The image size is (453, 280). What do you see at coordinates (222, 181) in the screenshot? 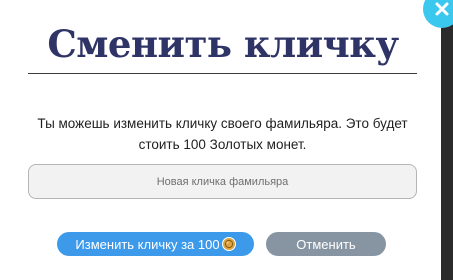
I see `familiar-name-input` at bounding box center [222, 181].